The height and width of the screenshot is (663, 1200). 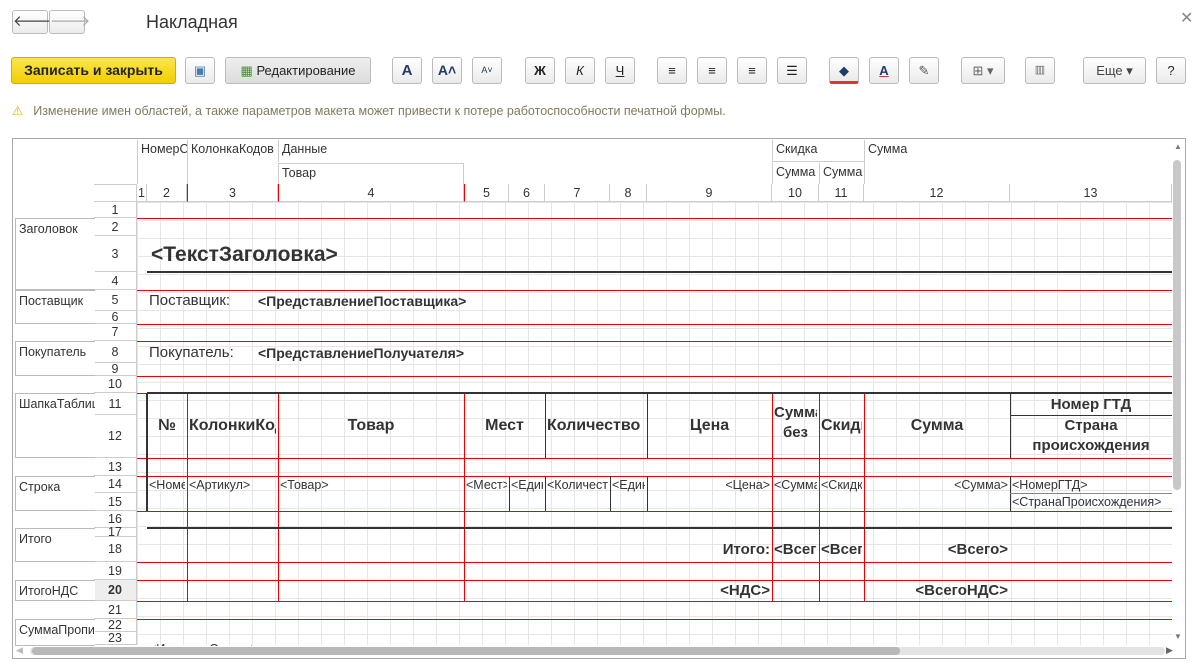 I want to click on vertical-scrollbar, so click(x=1177, y=325).